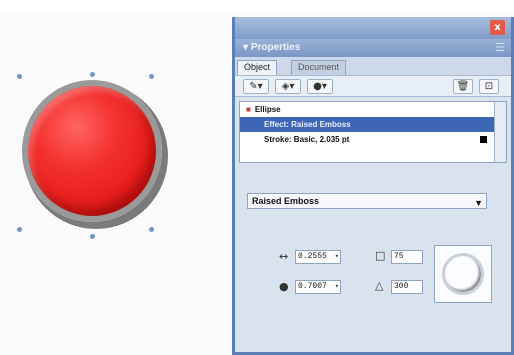 The width and height of the screenshot is (514, 355). I want to click on panel-header: ▾ Properties ☰, so click(373, 48).